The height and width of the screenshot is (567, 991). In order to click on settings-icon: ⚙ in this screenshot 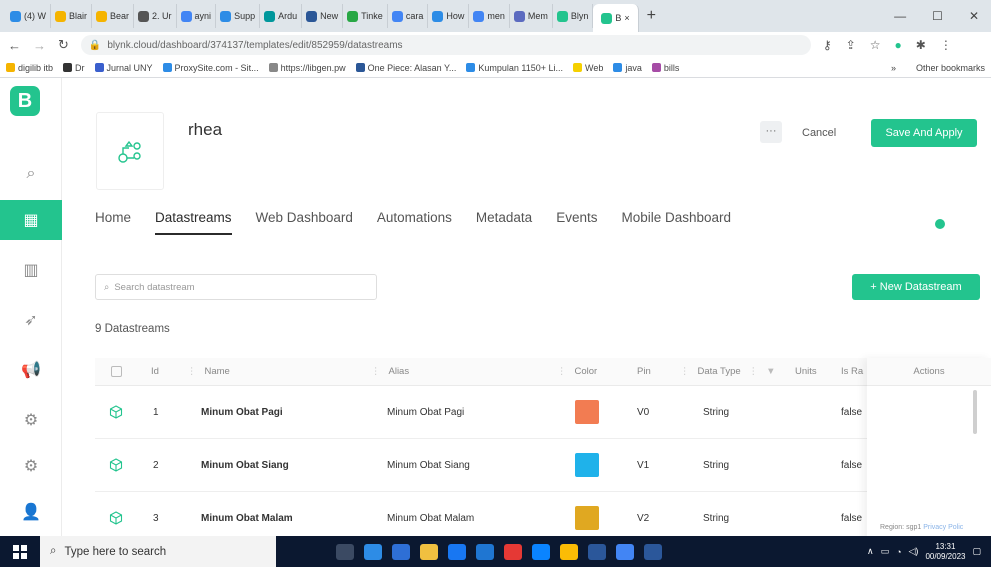, I will do `click(31, 420)`.